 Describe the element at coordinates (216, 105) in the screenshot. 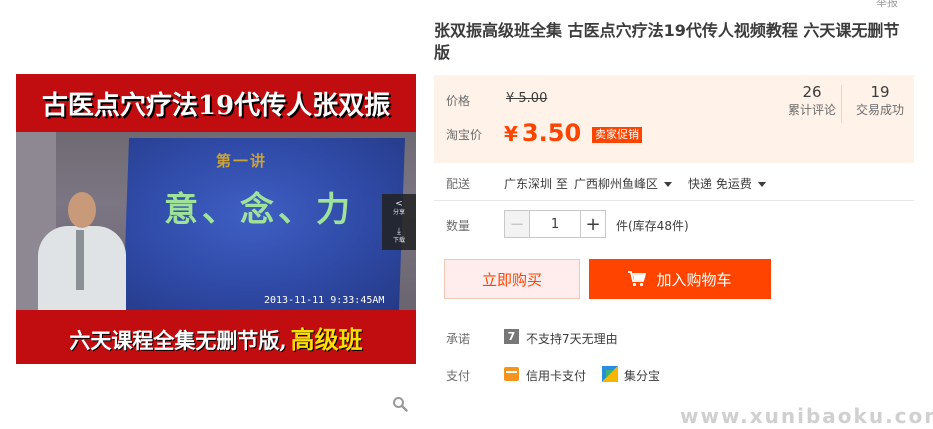

I see `image-top-text: 古医点穴疗法19代传人张双振` at that location.